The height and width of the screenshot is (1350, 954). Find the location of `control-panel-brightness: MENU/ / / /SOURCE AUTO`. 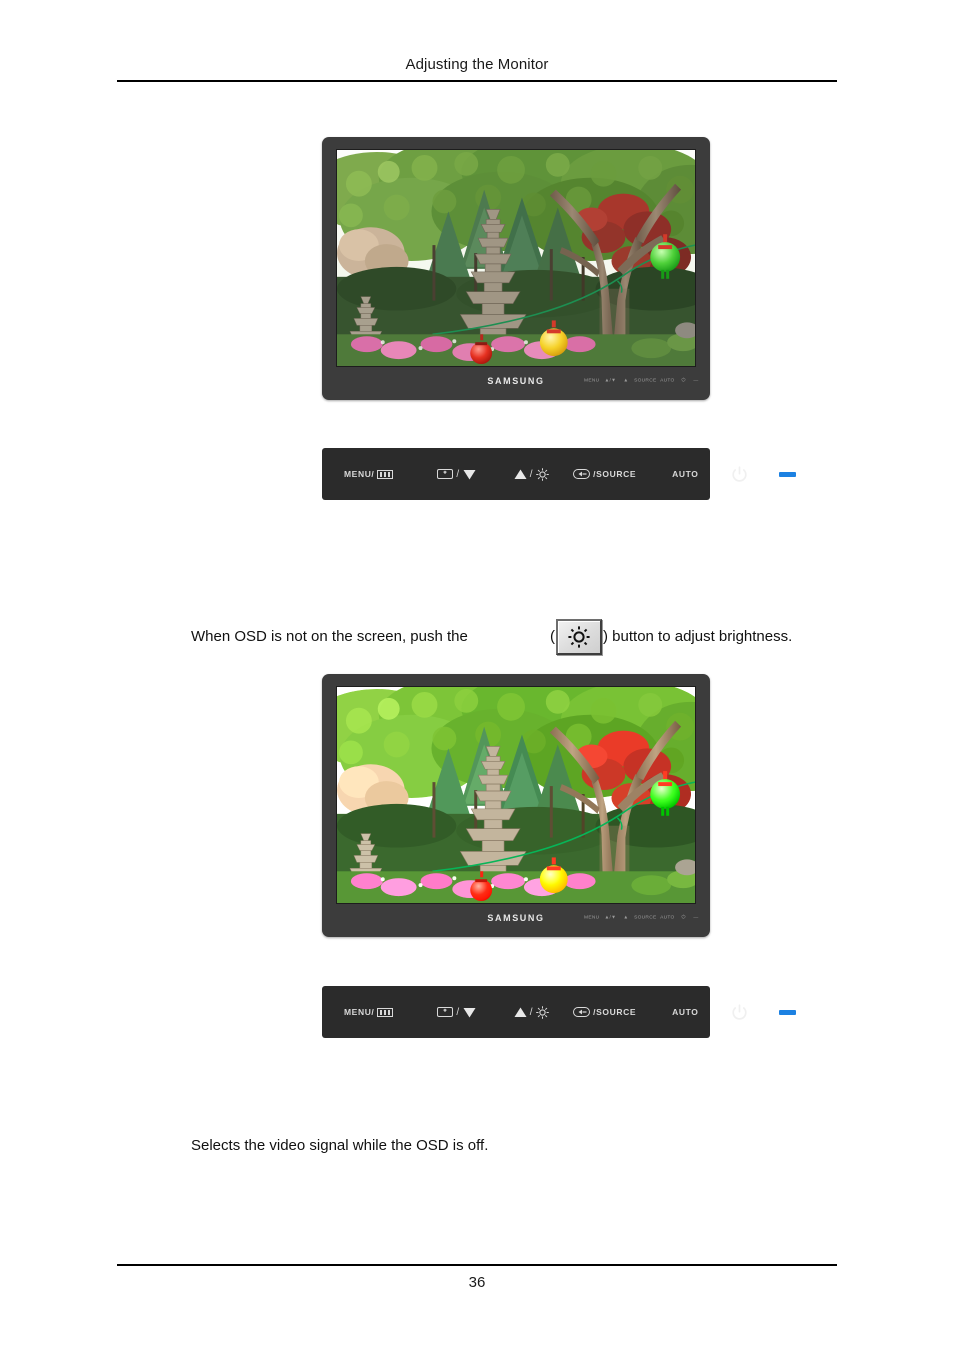

control-panel-brightness: MENU/ / / /SOURCE AUTO is located at coordinates (559, 474).